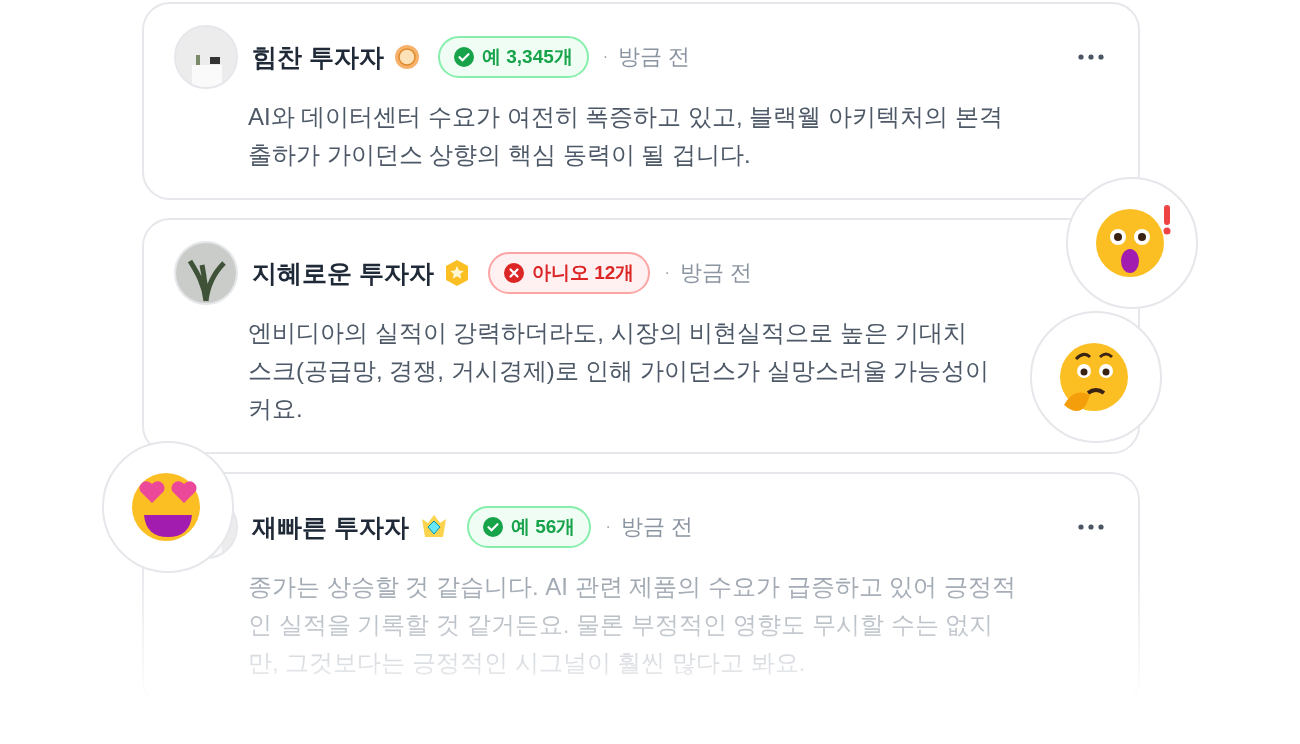 This screenshot has width=1300, height=744. What do you see at coordinates (513, 273) in the screenshot?
I see `close-circle-icon` at bounding box center [513, 273].